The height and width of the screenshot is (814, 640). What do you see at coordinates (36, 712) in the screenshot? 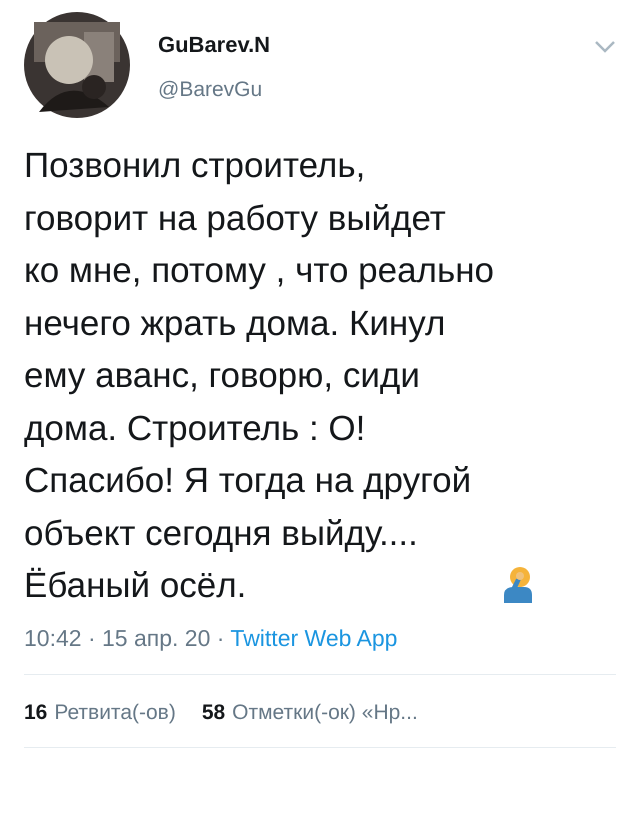
I see `stat-count: 16` at bounding box center [36, 712].